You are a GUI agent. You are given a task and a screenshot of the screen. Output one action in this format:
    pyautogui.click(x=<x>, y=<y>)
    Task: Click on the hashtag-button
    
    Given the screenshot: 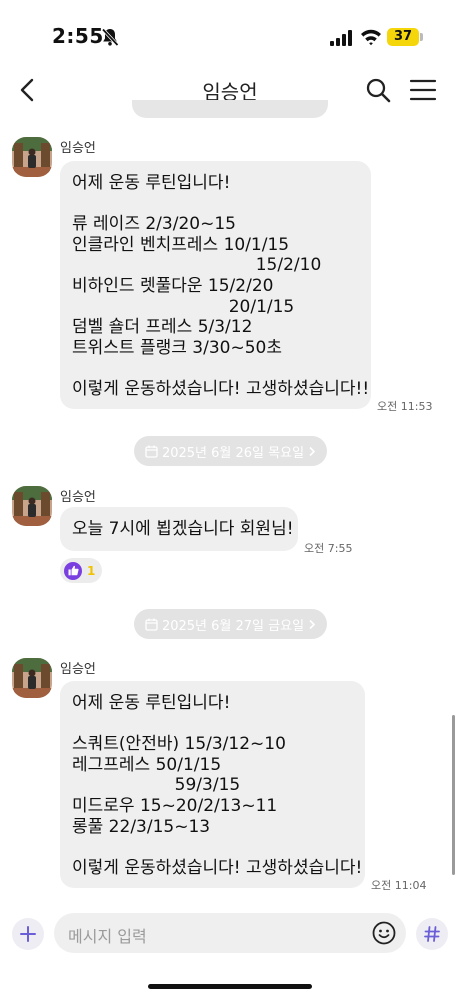 What is the action you would take?
    pyautogui.click(x=432, y=934)
    